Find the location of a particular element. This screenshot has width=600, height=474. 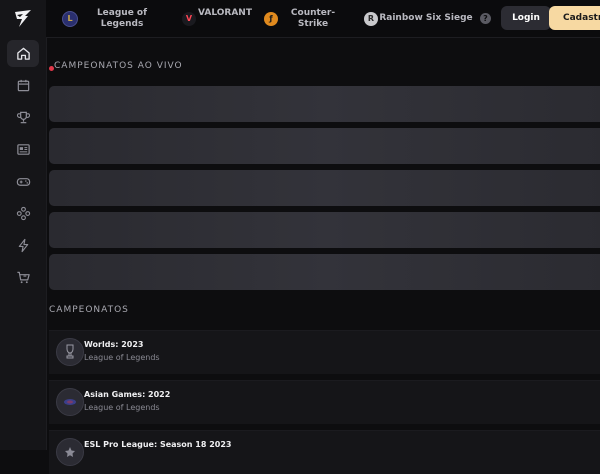

sidebar-item-games is located at coordinates (23, 181).